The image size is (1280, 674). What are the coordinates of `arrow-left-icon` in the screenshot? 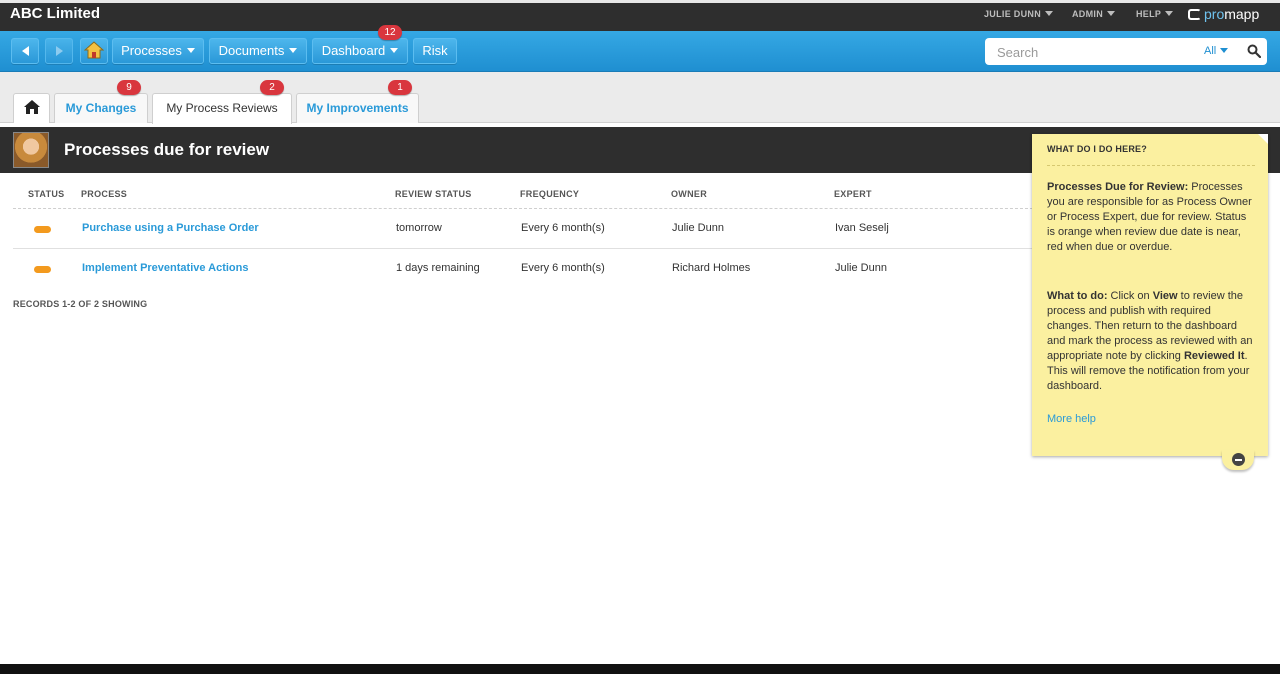 It's located at (25, 51).